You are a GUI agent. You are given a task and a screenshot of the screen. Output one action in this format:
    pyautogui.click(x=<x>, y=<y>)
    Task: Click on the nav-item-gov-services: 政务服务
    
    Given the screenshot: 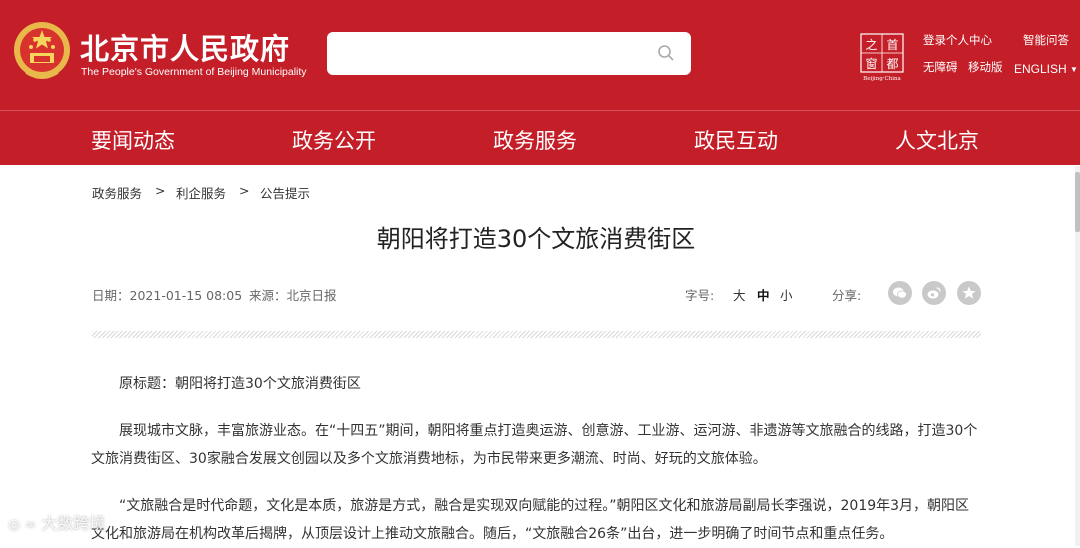 What is the action you would take?
    pyautogui.click(x=535, y=140)
    